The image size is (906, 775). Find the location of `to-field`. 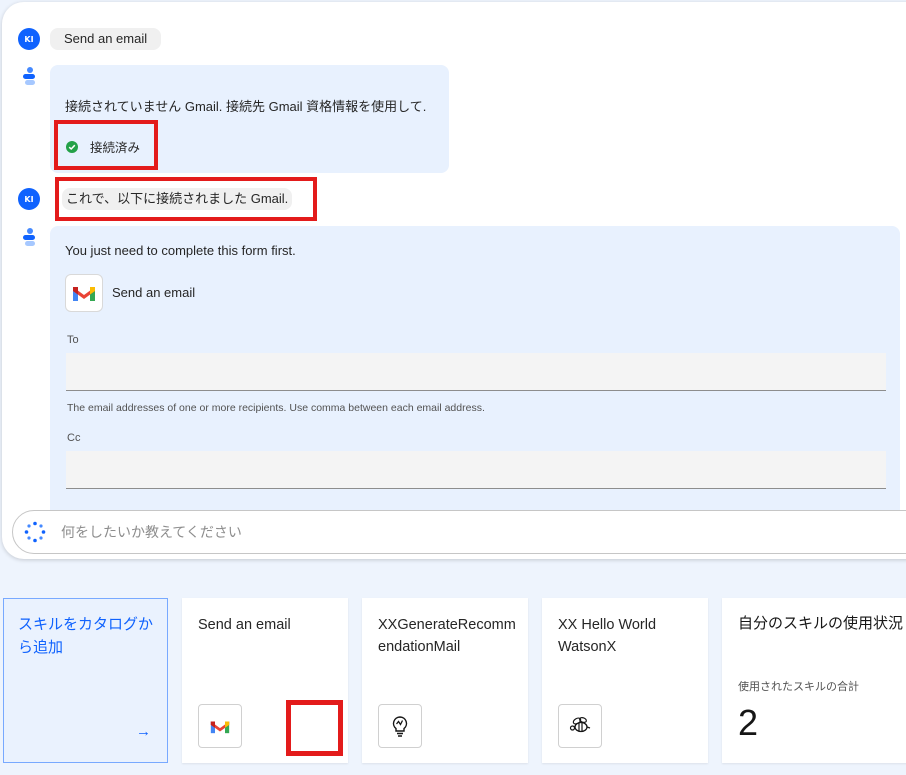

to-field is located at coordinates (476, 372).